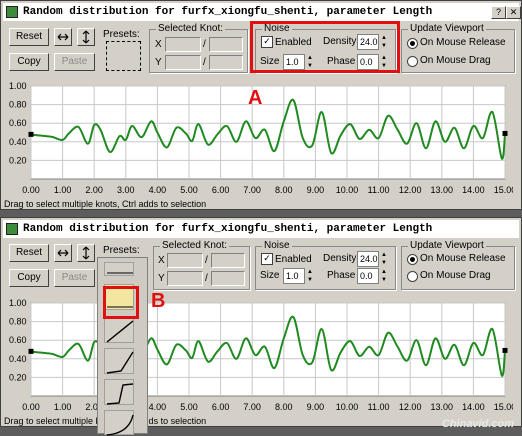 The height and width of the screenshot is (436, 522). I want to click on watermark-text: Chinavid.com, so click(477, 424).